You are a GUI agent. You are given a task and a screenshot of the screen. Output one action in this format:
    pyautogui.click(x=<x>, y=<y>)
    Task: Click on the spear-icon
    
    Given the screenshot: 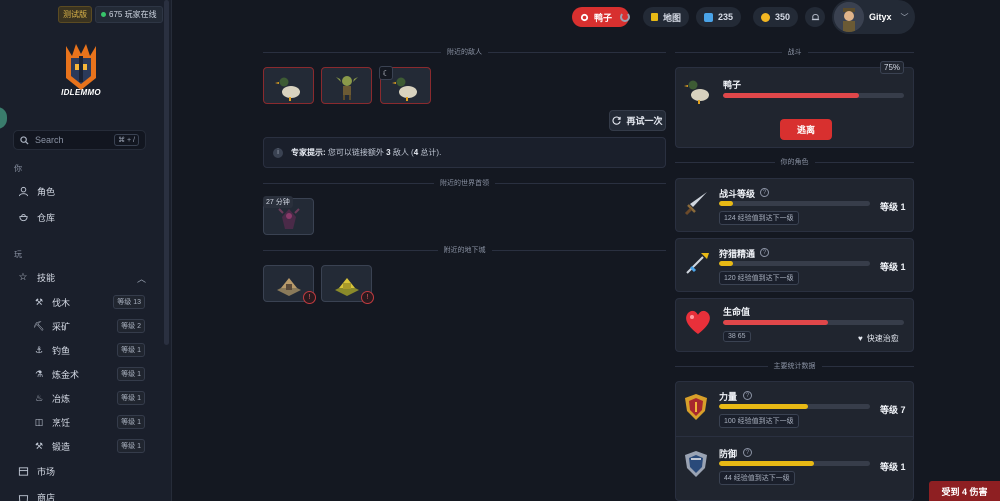 What is the action you would take?
    pyautogui.click(x=697, y=263)
    